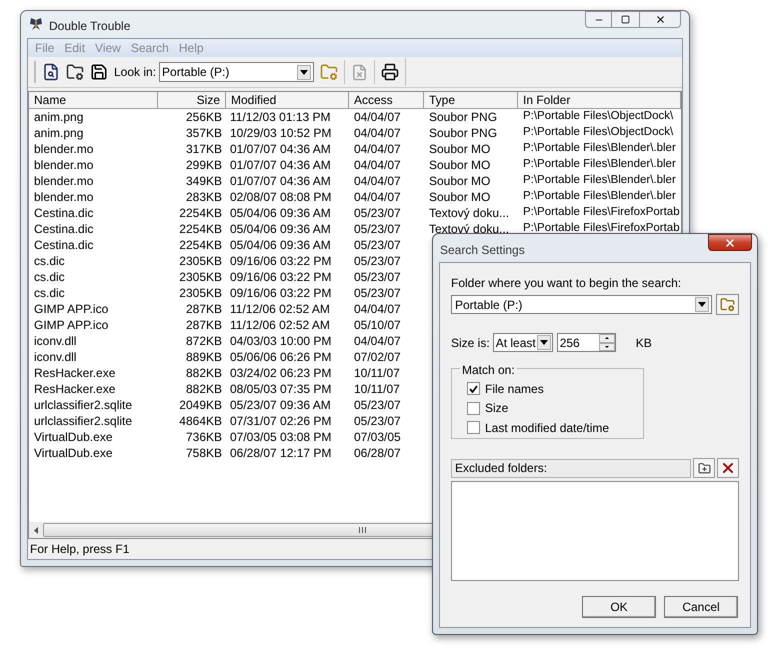 Image resolution: width=776 pixels, height=649 pixels. What do you see at coordinates (606, 338) in the screenshot?
I see `spin-up-icon` at bounding box center [606, 338].